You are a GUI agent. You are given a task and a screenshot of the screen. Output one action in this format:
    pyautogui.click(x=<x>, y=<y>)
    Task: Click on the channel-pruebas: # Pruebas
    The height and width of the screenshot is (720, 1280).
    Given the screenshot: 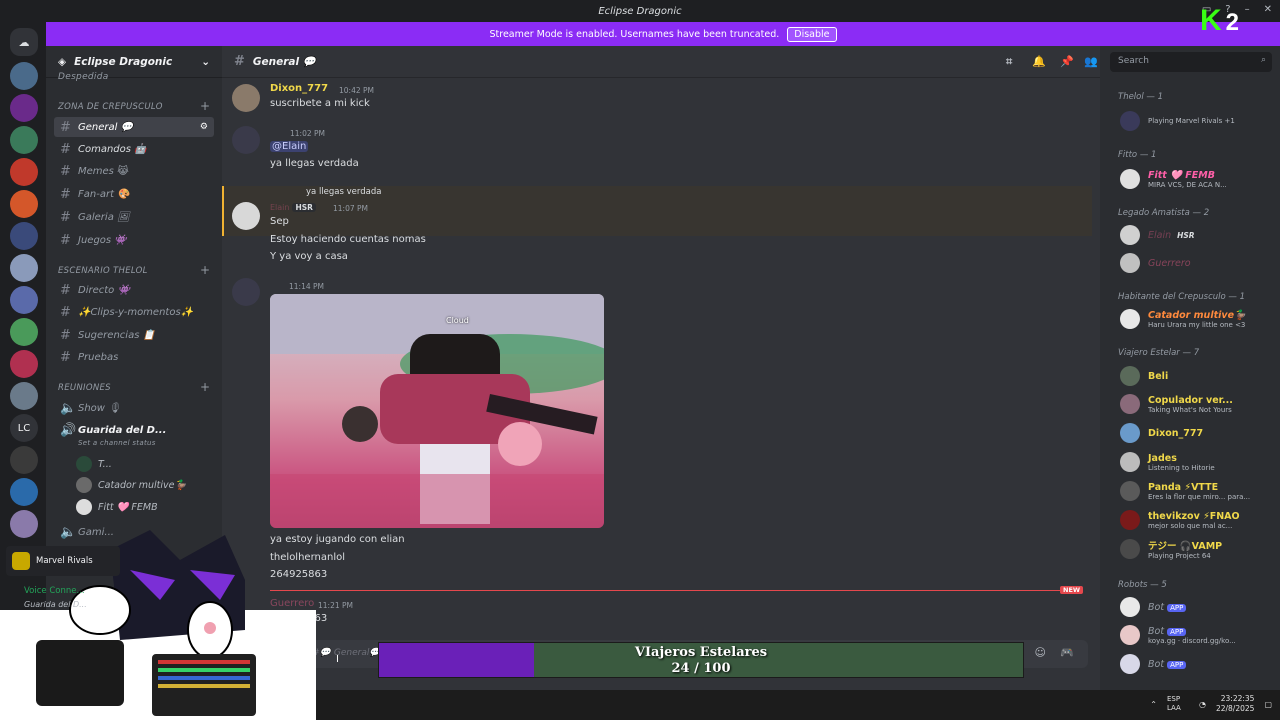 What is the action you would take?
    pyautogui.click(x=134, y=357)
    